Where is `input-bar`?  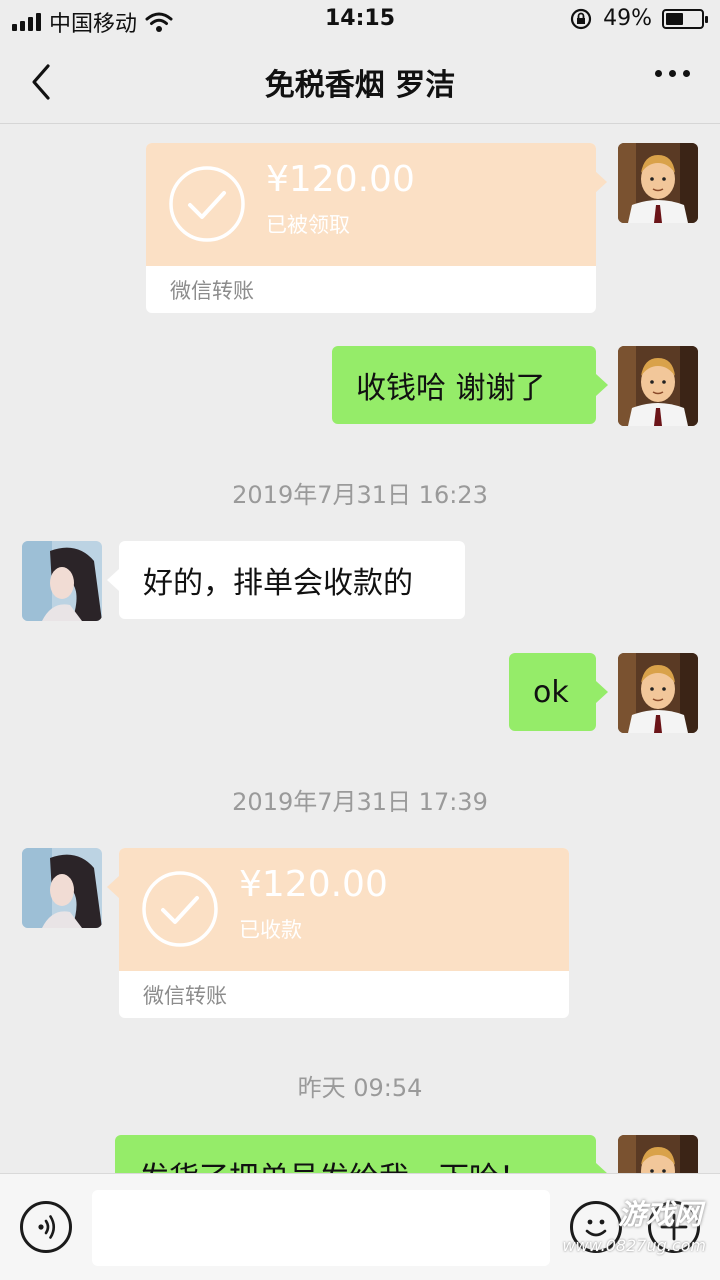
input-bar is located at coordinates (360, 1226).